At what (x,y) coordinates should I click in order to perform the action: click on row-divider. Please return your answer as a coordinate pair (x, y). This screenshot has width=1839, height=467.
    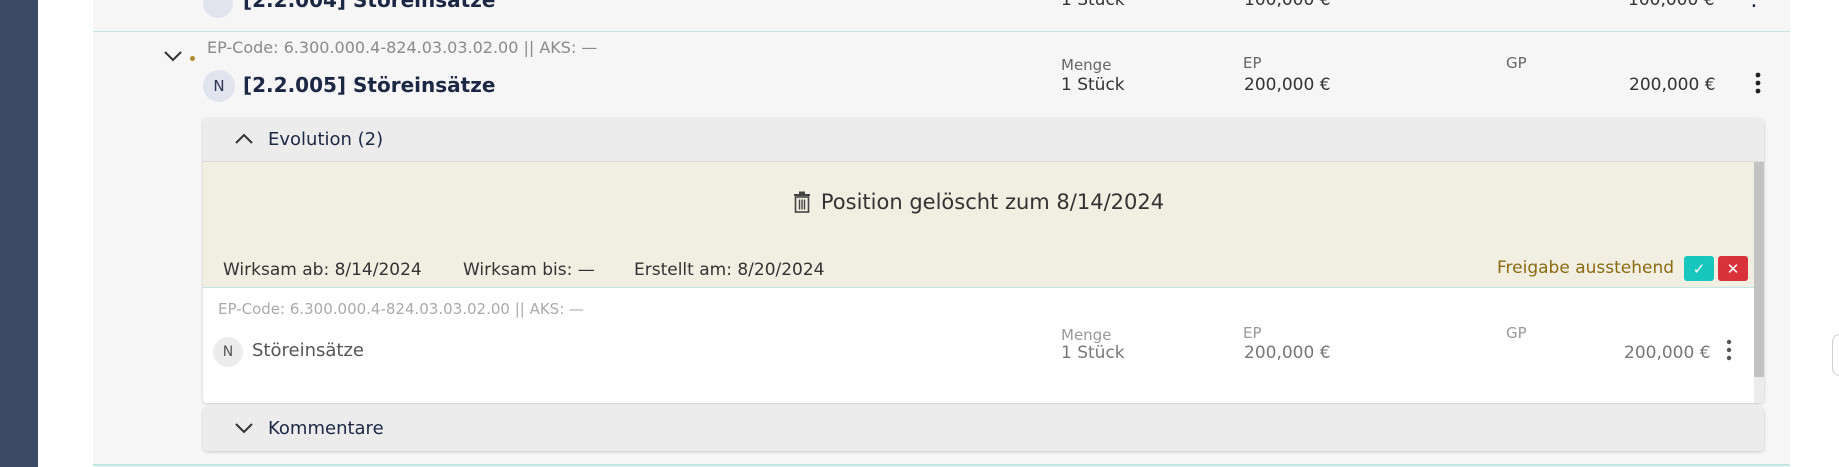
    Looking at the image, I should click on (941, 465).